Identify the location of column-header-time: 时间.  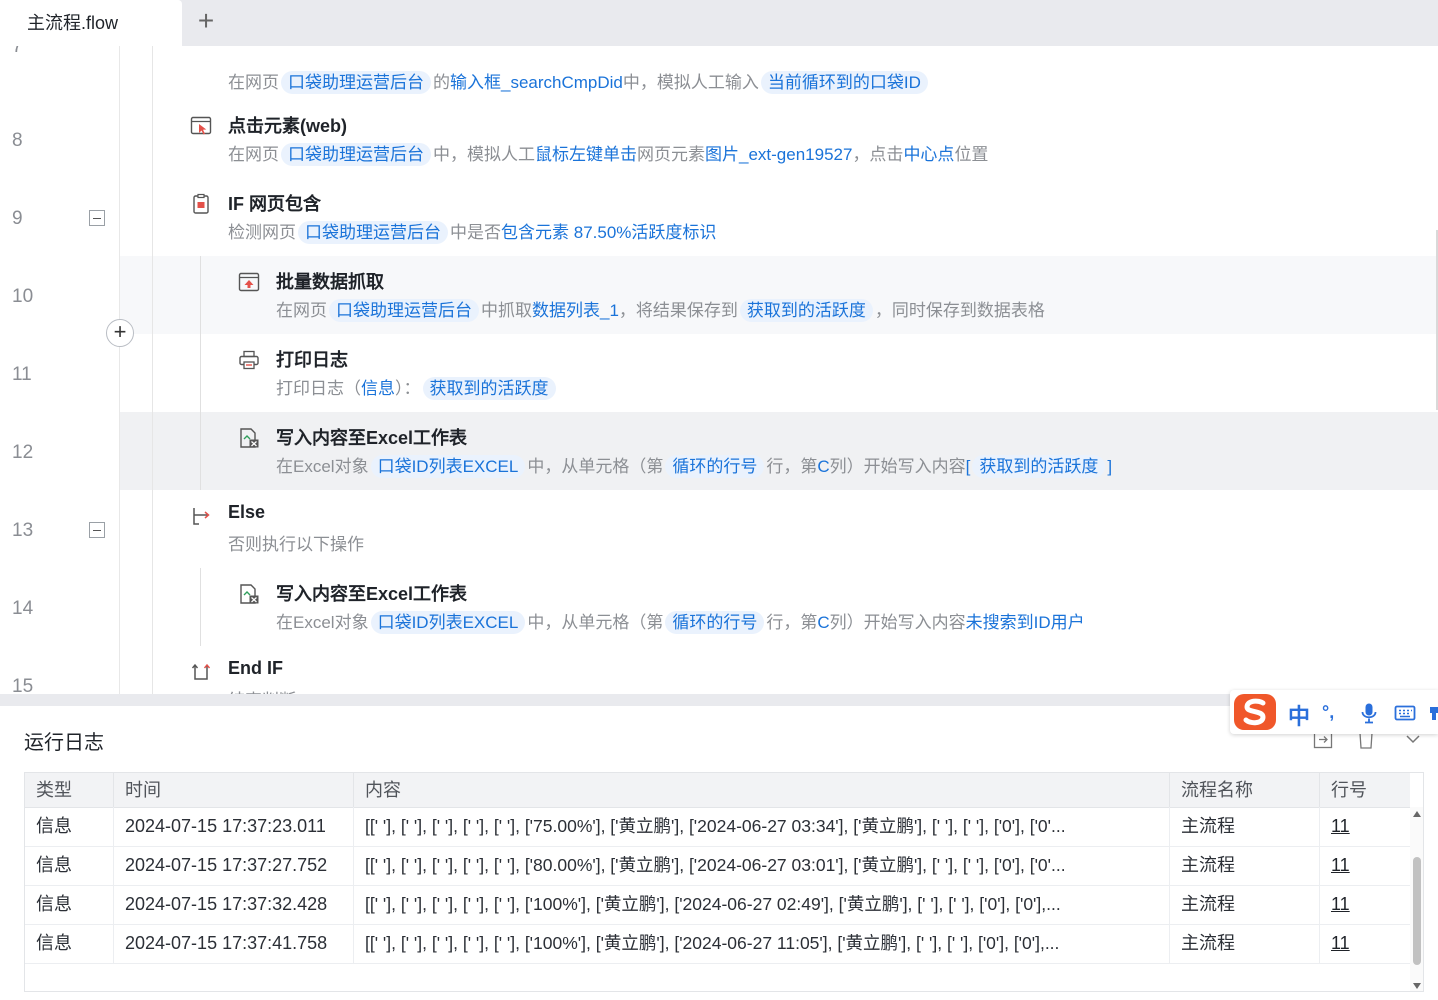
(234, 790).